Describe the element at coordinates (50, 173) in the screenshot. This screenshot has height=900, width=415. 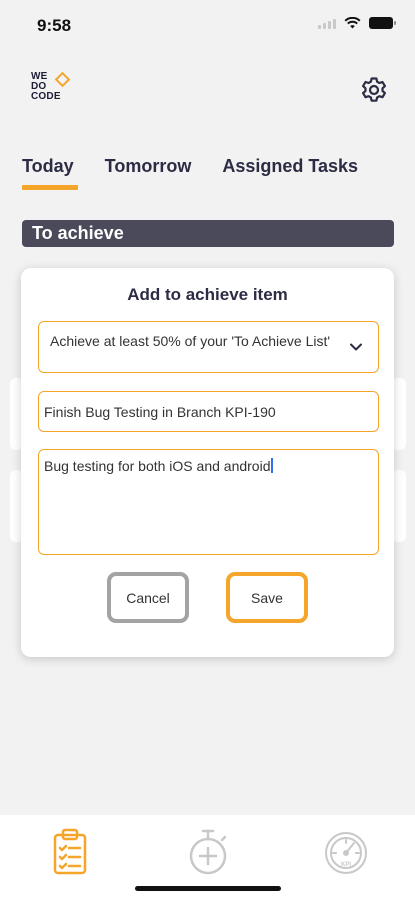
I see `tab-today: Today` at that location.